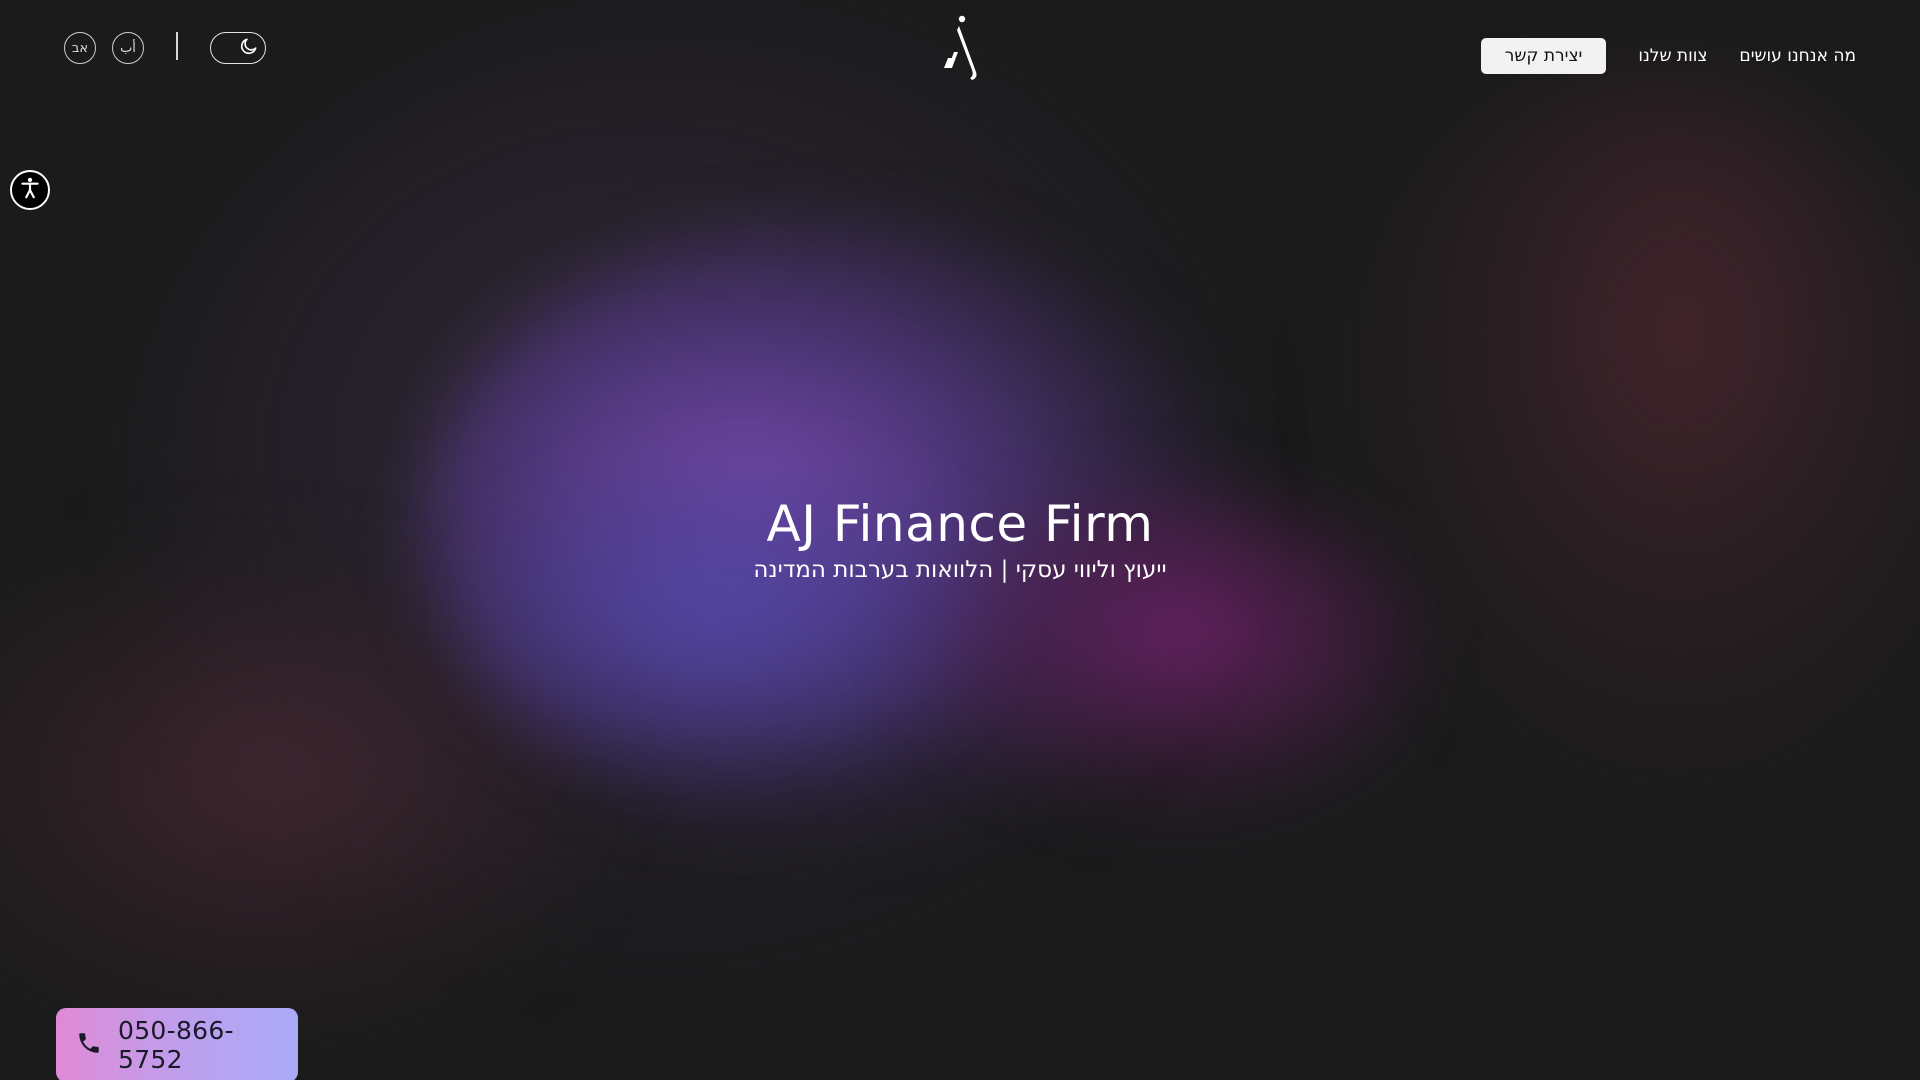 This screenshot has height=1080, width=1920. What do you see at coordinates (1672, 56) in the screenshot?
I see `nav-item-our-team: צוות שלנו` at bounding box center [1672, 56].